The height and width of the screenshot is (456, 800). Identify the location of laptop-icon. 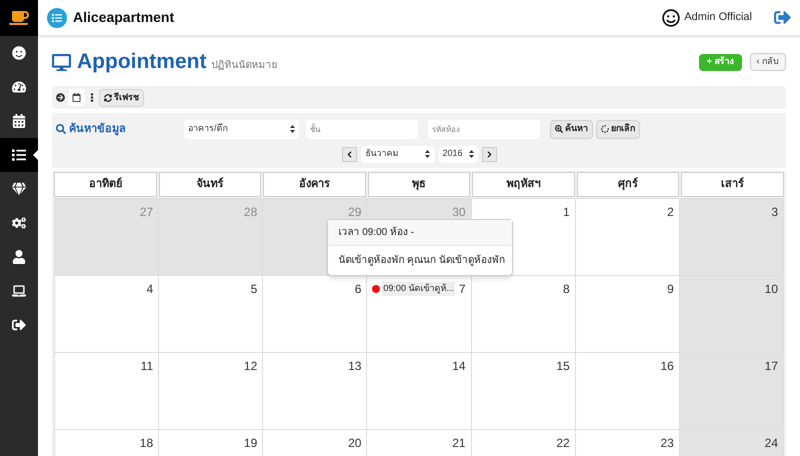
(19, 291).